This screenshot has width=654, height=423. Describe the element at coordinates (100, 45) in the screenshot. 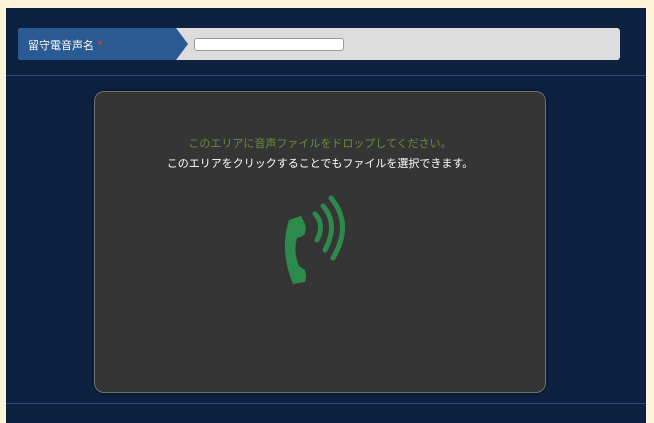

I see `required-mark: *` at that location.